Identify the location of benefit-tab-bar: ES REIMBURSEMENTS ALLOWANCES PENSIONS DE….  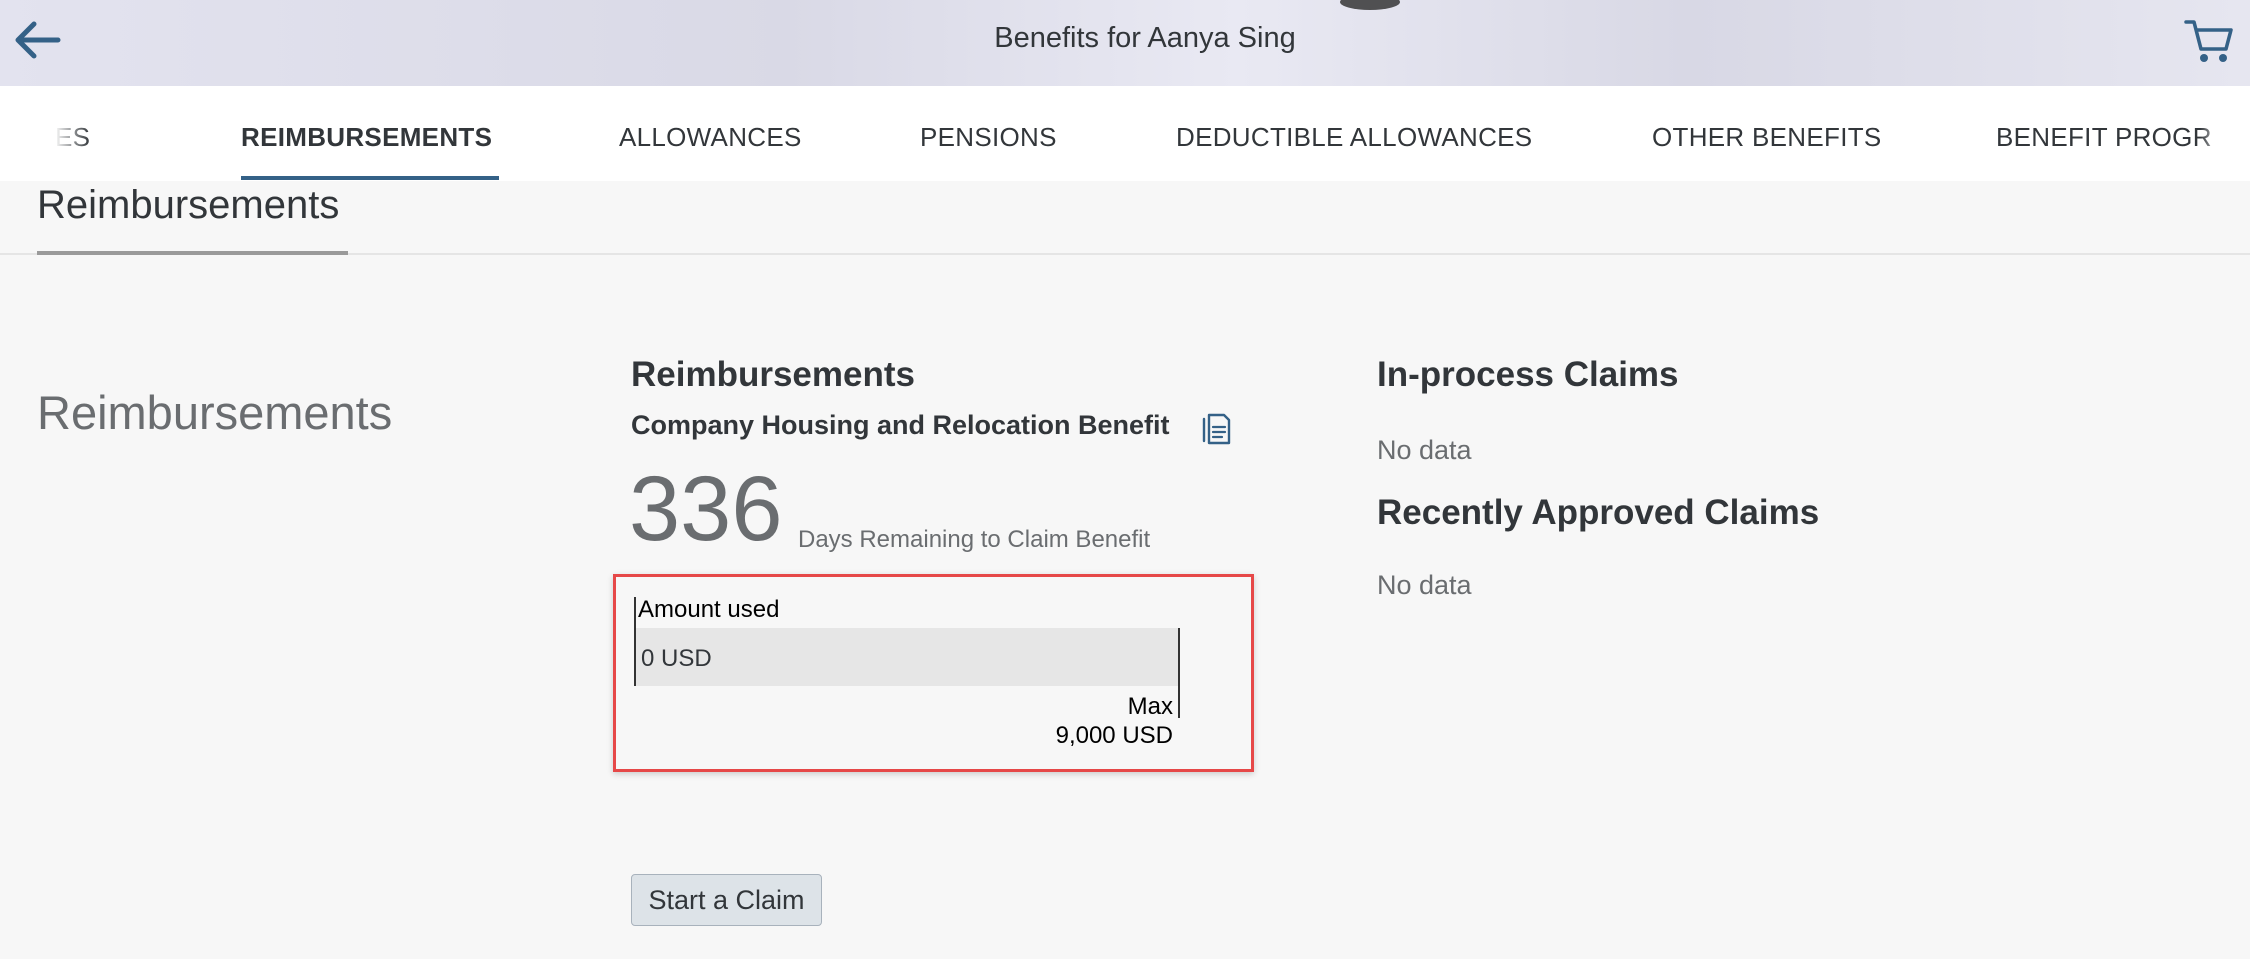
(1125, 133).